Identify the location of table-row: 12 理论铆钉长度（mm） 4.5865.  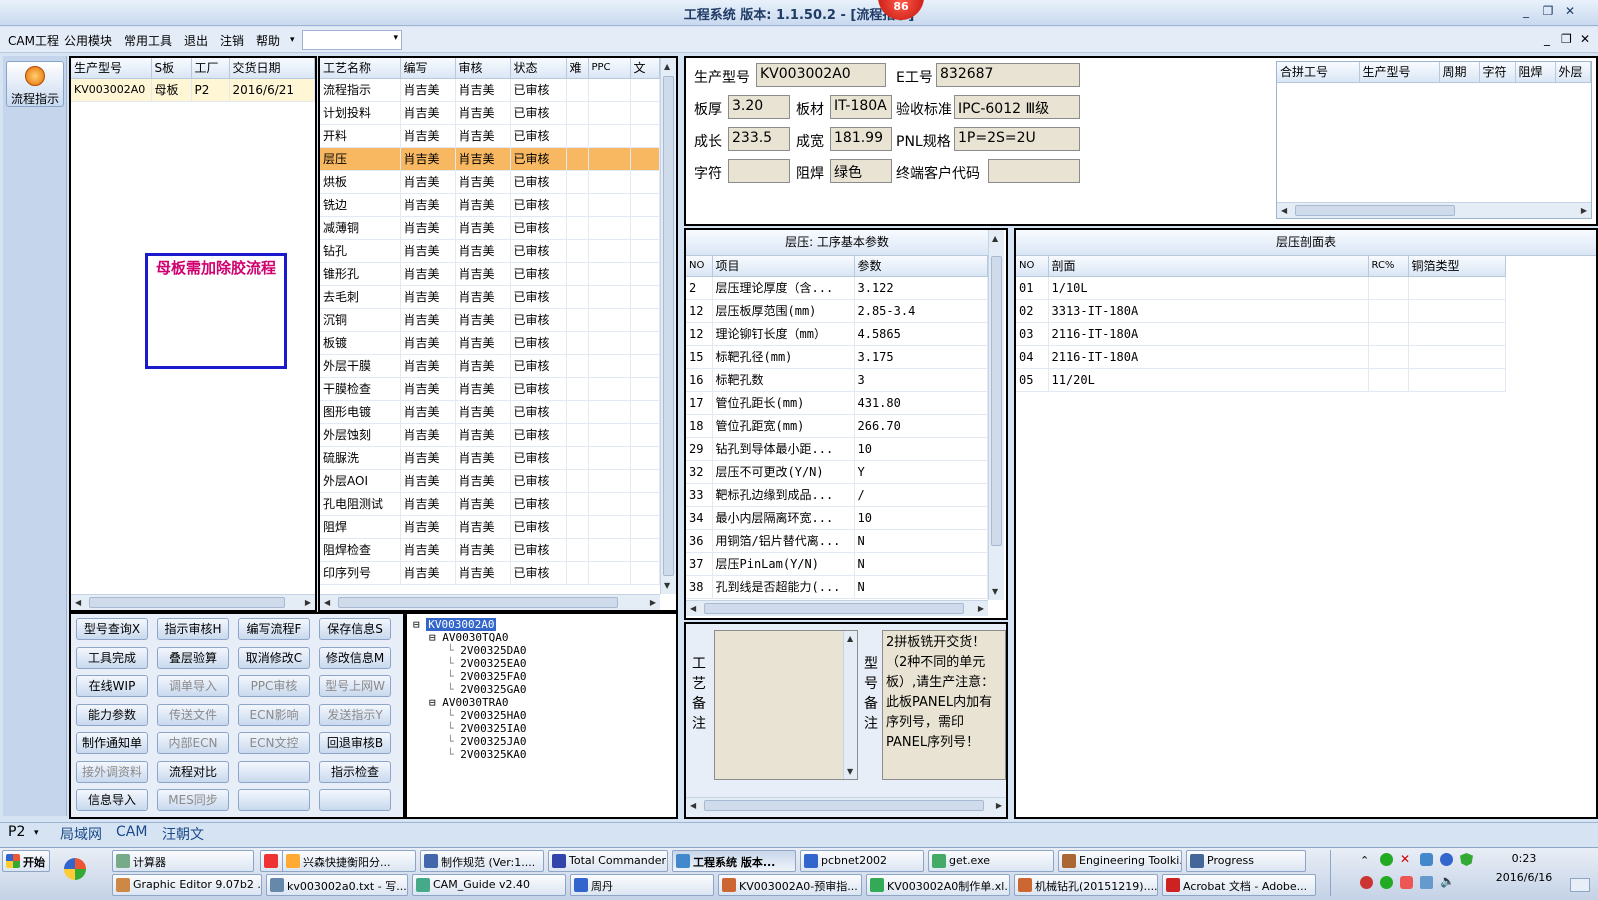
(837, 334).